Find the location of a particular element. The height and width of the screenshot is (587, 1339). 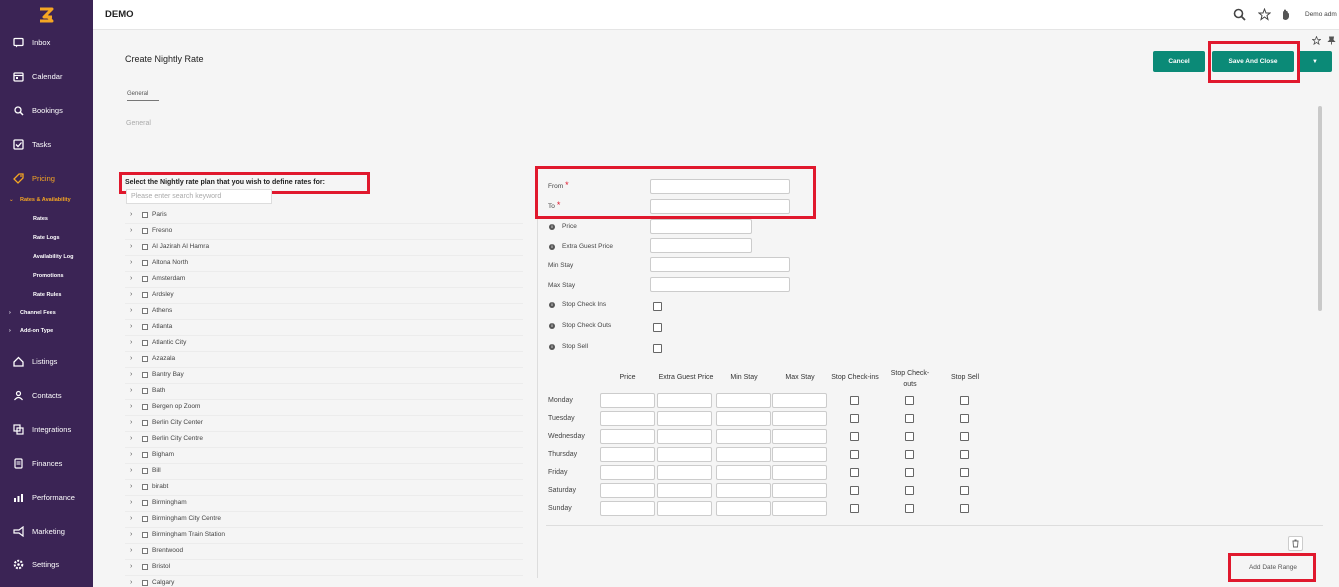

rate-plan-item: › Amsterdam is located at coordinates (324, 280).